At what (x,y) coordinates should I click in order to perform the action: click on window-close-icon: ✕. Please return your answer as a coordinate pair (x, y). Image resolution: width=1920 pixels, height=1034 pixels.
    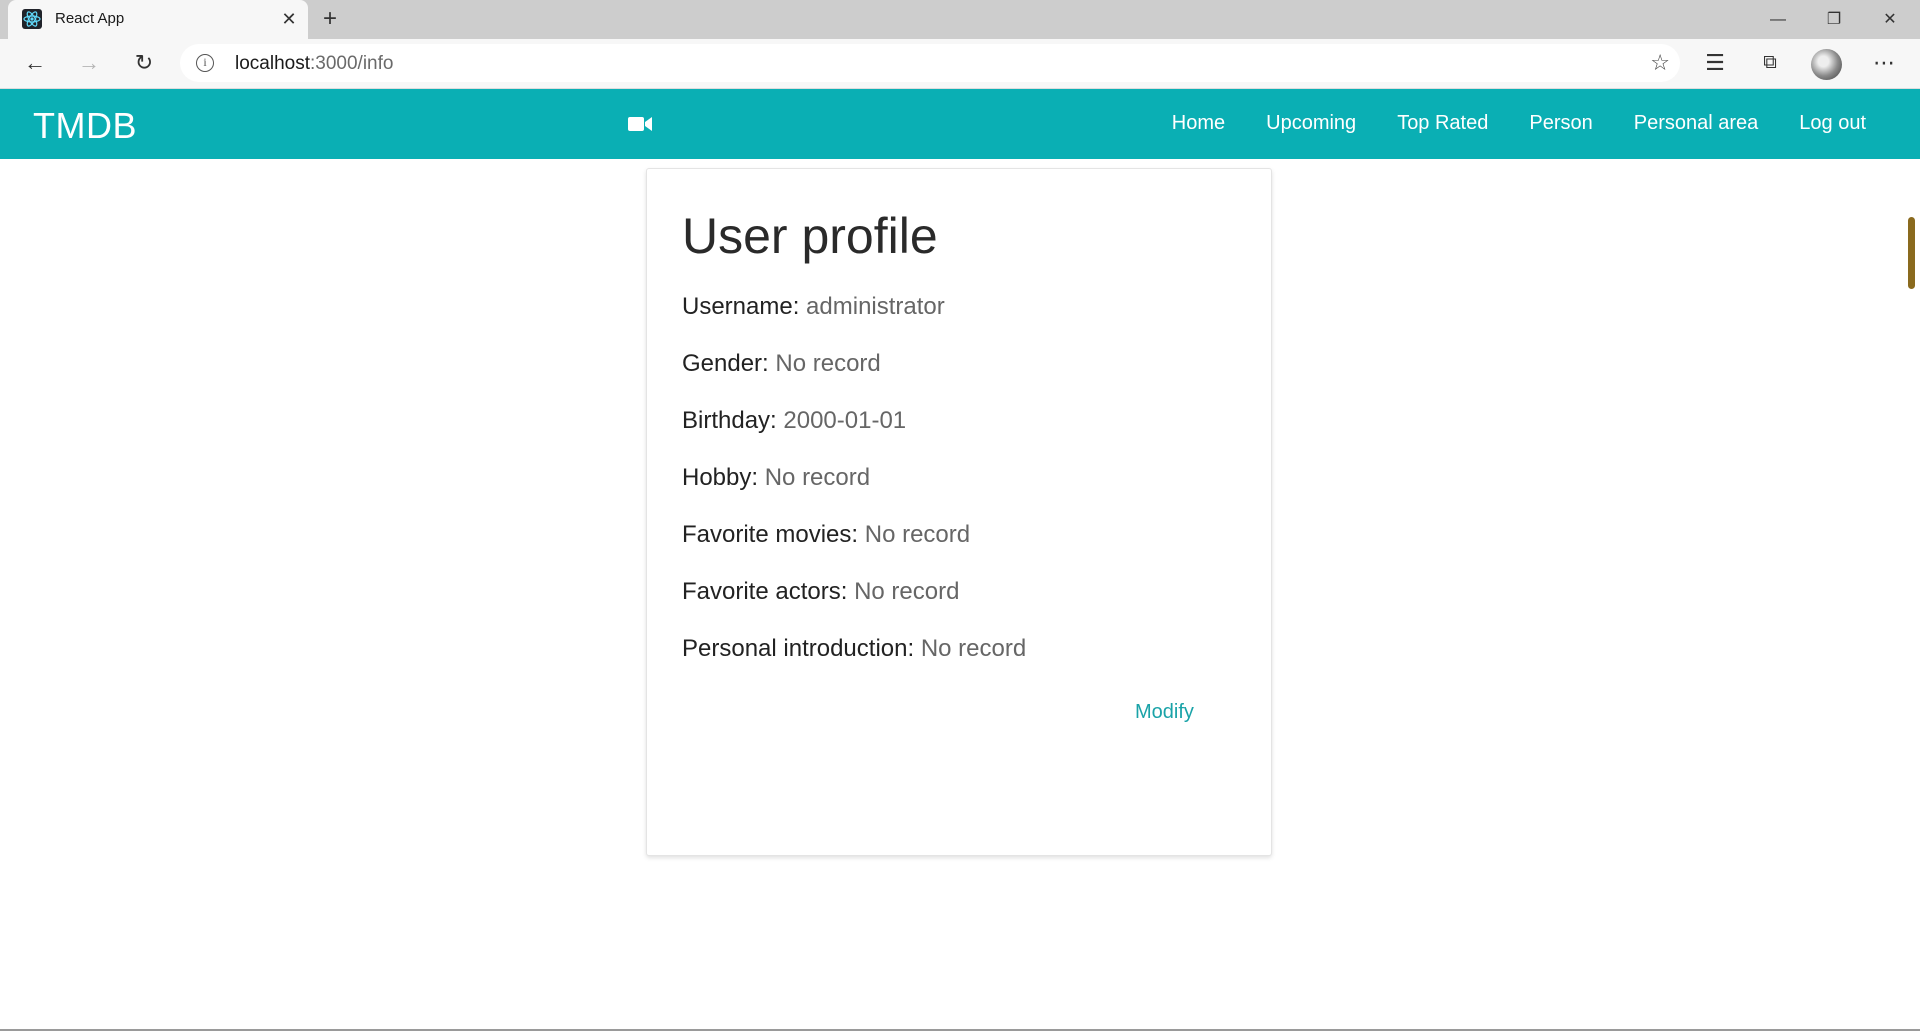
    Looking at the image, I should click on (1890, 19).